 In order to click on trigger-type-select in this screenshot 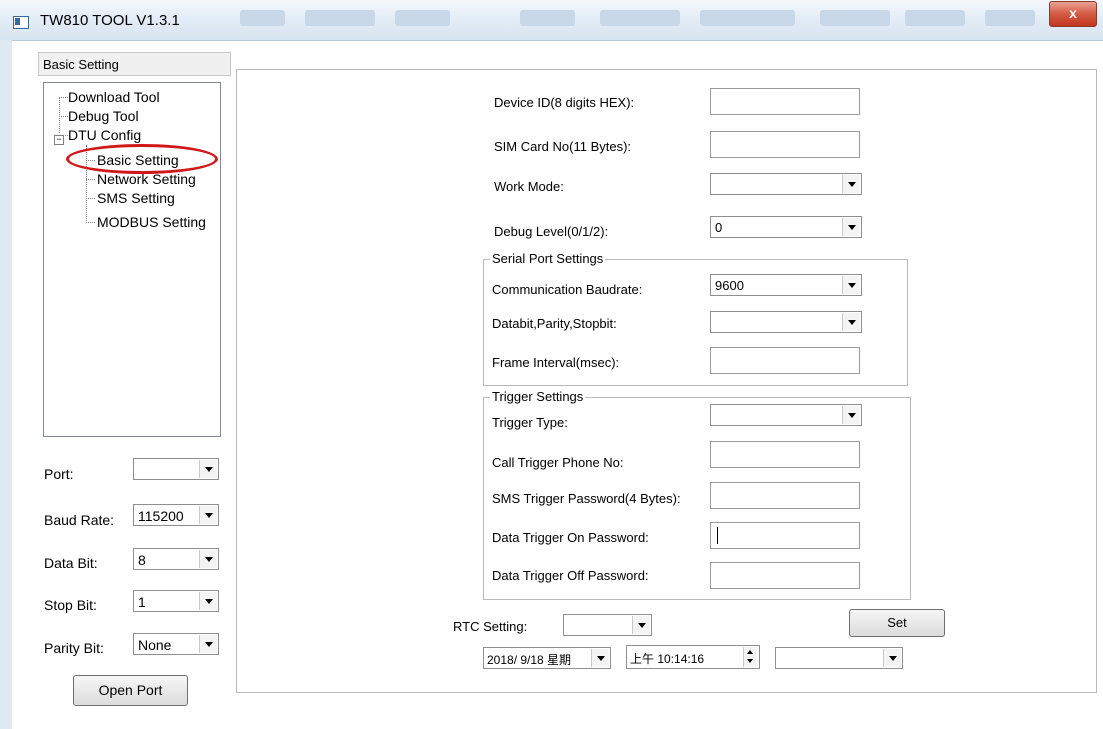, I will do `click(786, 415)`.